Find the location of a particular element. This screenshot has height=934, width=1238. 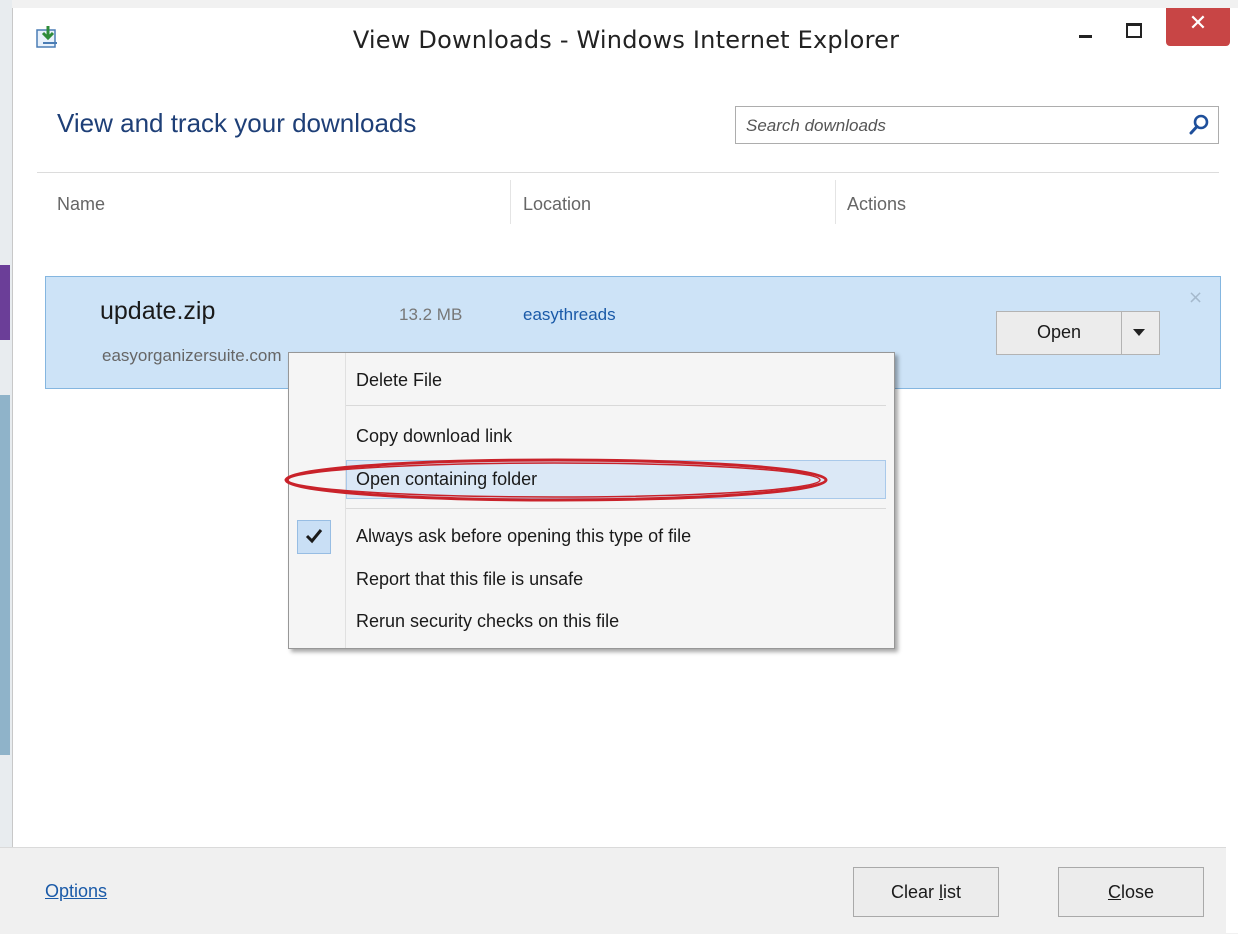

footer-bar: Options Clear list Close is located at coordinates (613, 890).